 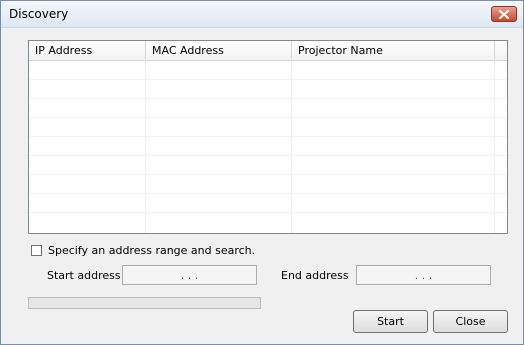 I want to click on end-address-field: . . ., so click(x=423, y=275).